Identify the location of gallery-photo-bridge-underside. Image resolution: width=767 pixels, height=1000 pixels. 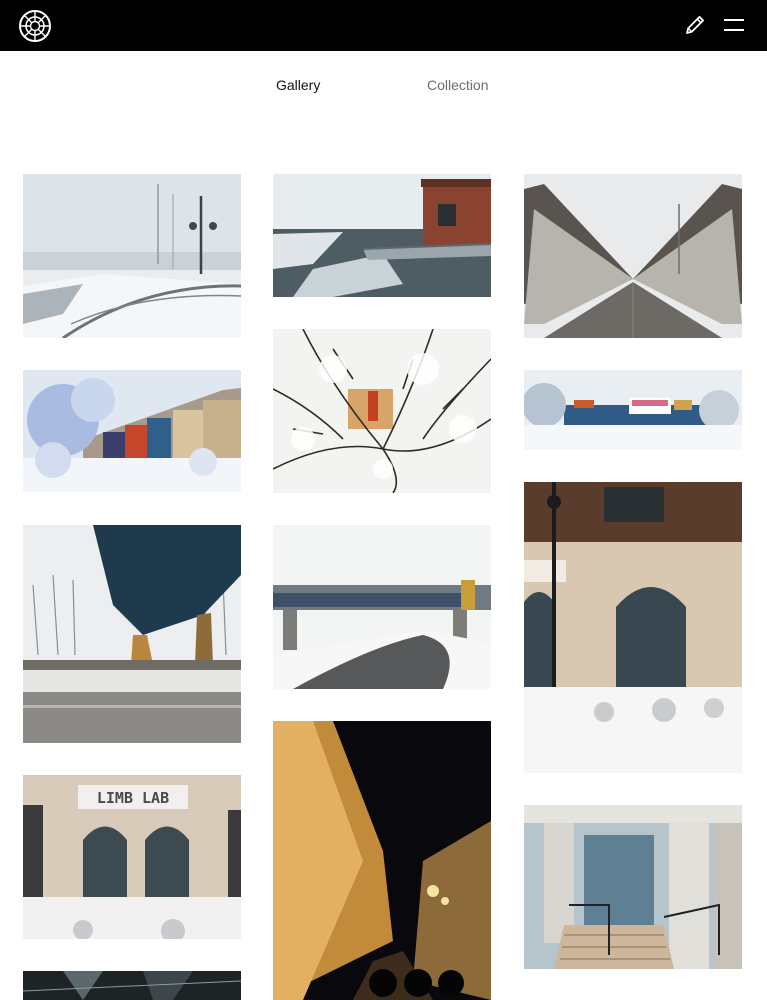
(132, 634).